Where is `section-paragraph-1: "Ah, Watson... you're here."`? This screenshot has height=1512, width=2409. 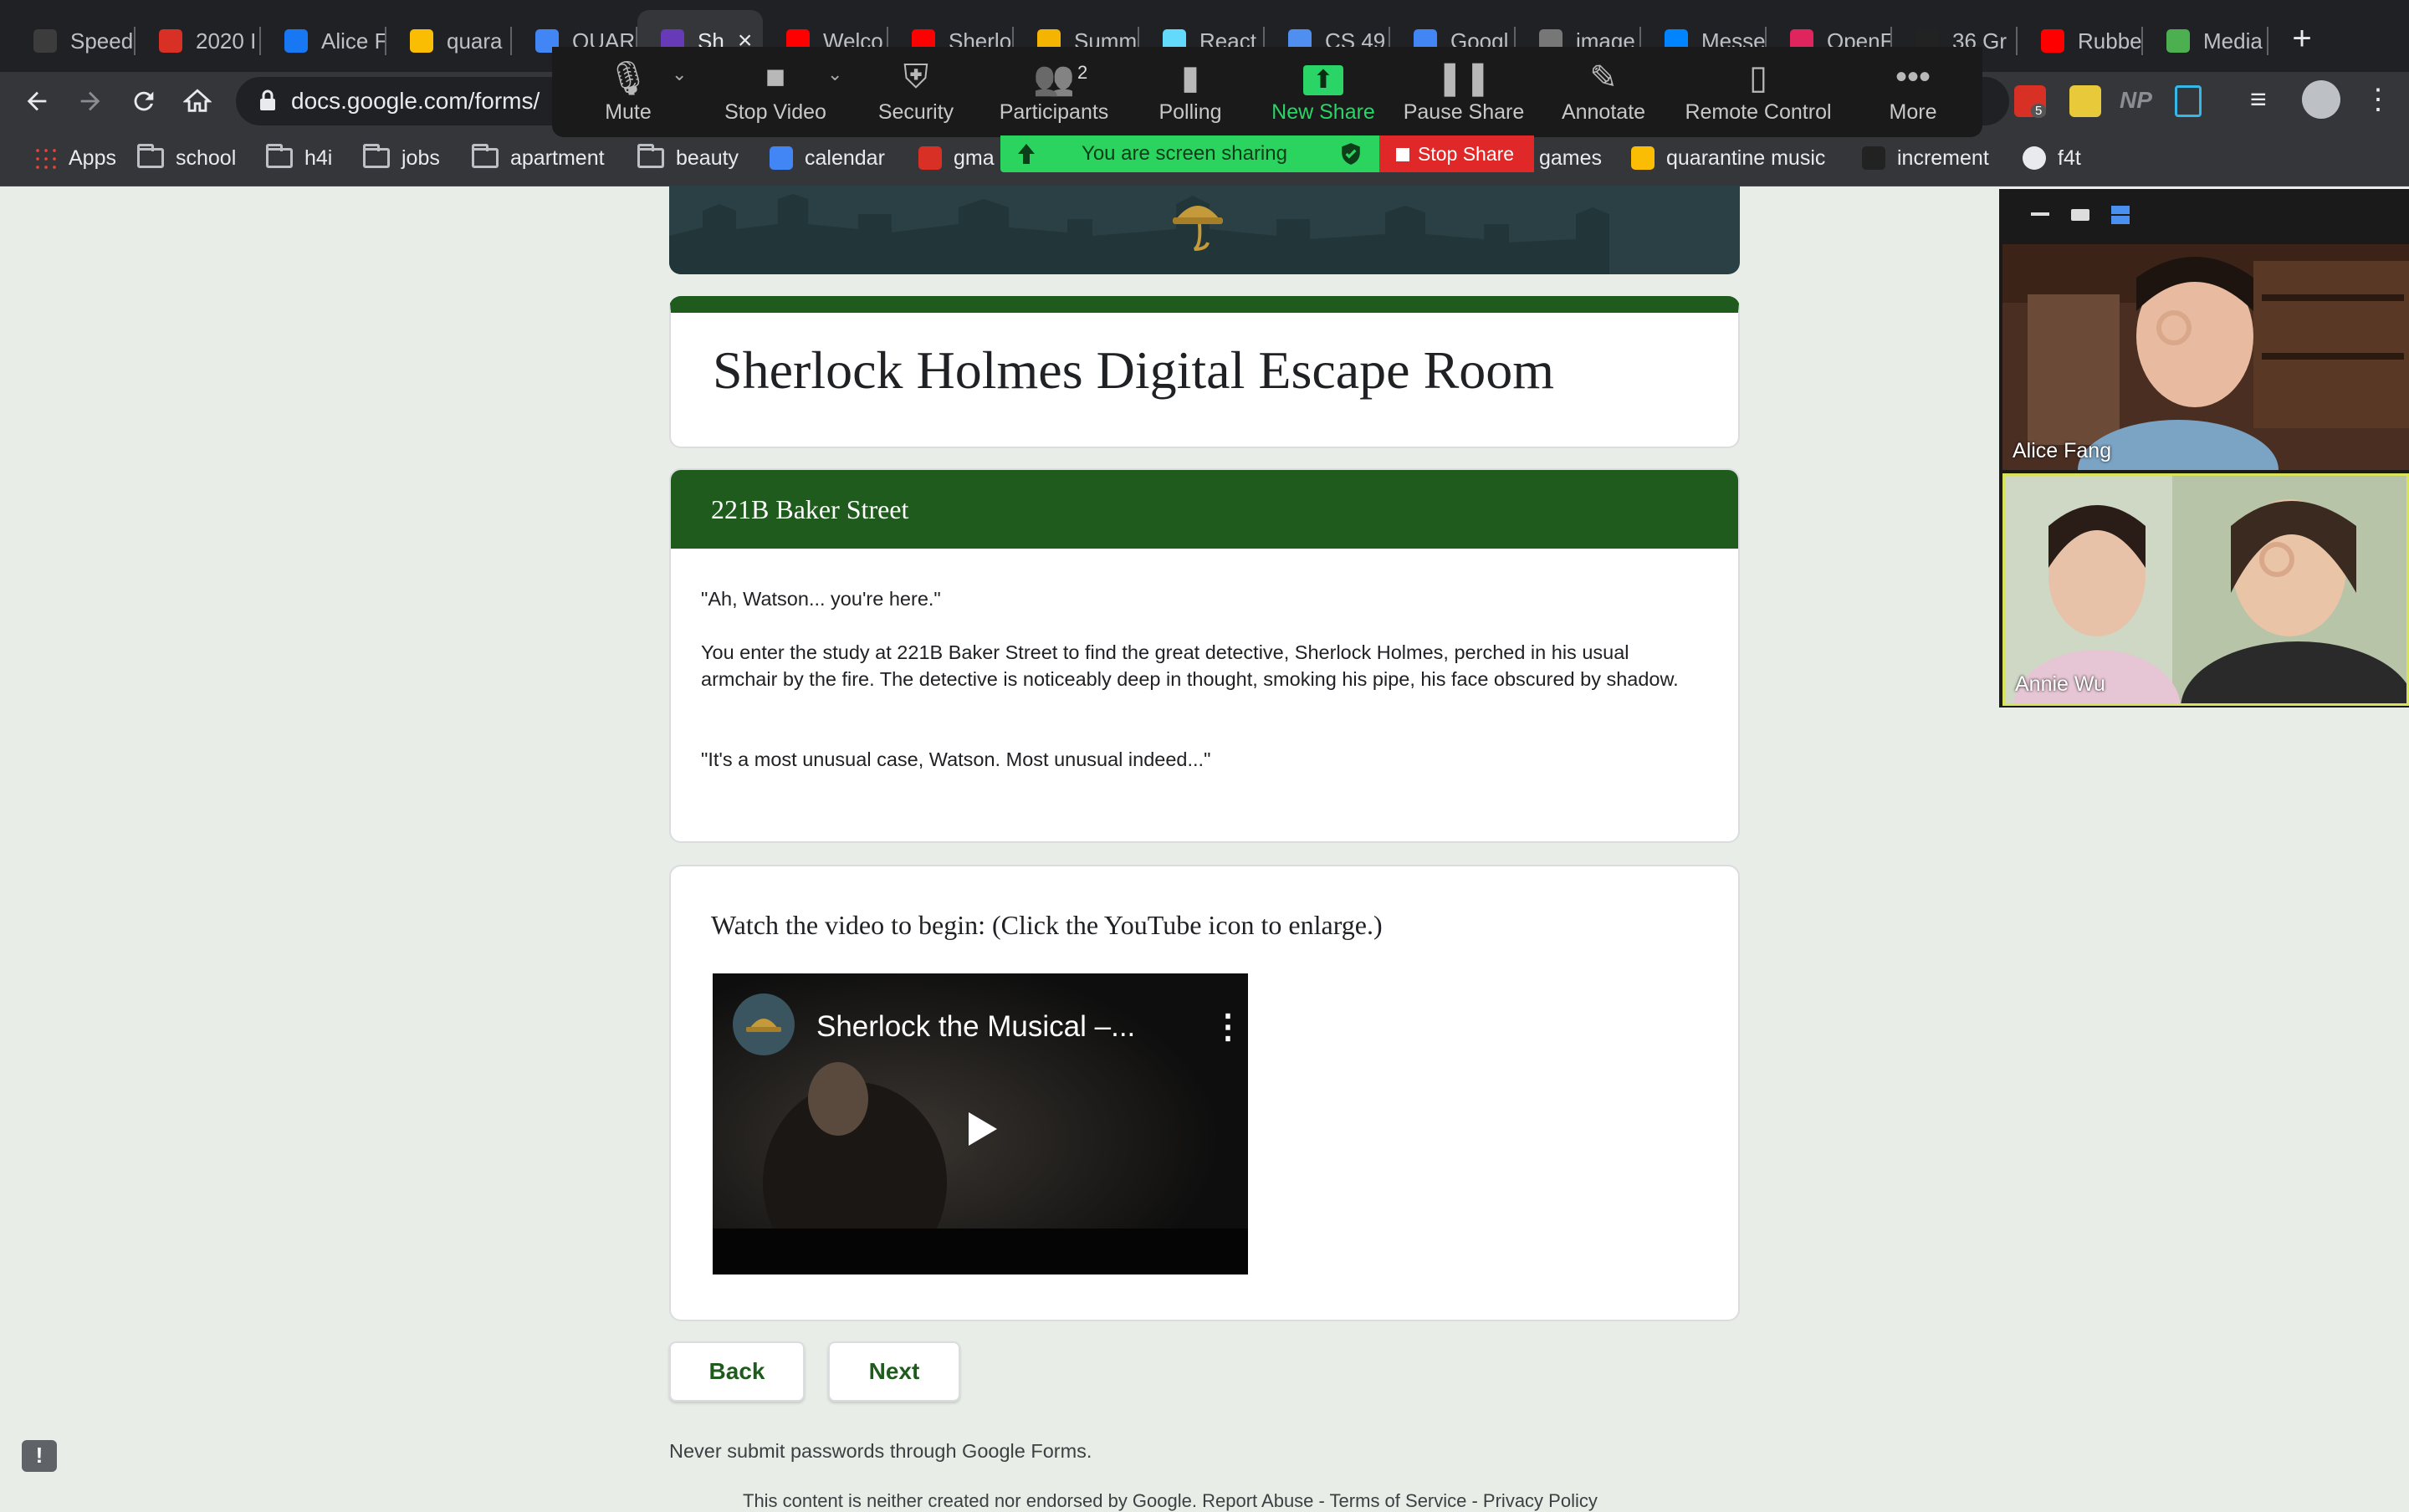
section-paragraph-1: "Ah, Watson... you're here." is located at coordinates (821, 599).